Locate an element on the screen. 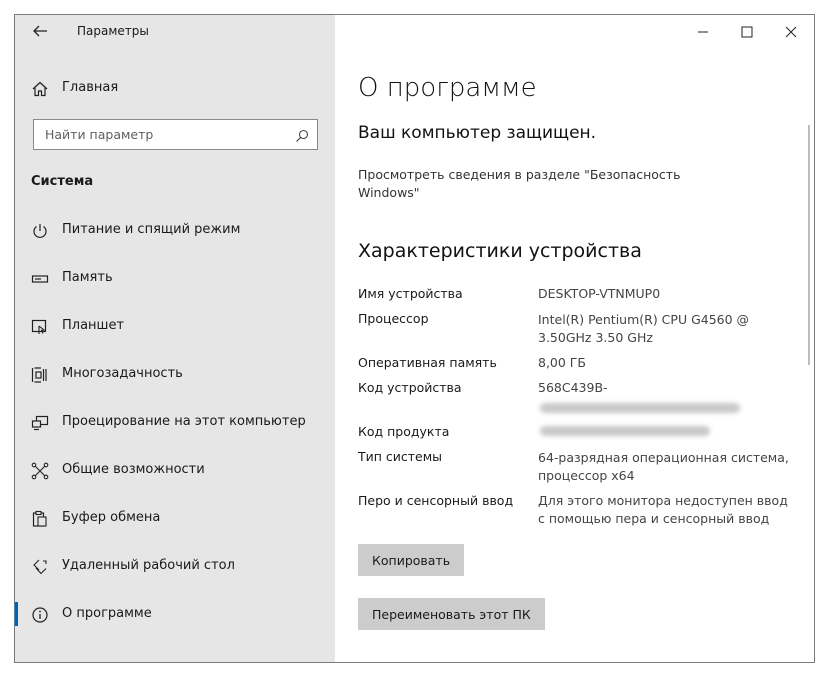 The width and height of the screenshot is (830, 679). clipboard-icon is located at coordinates (40, 519).